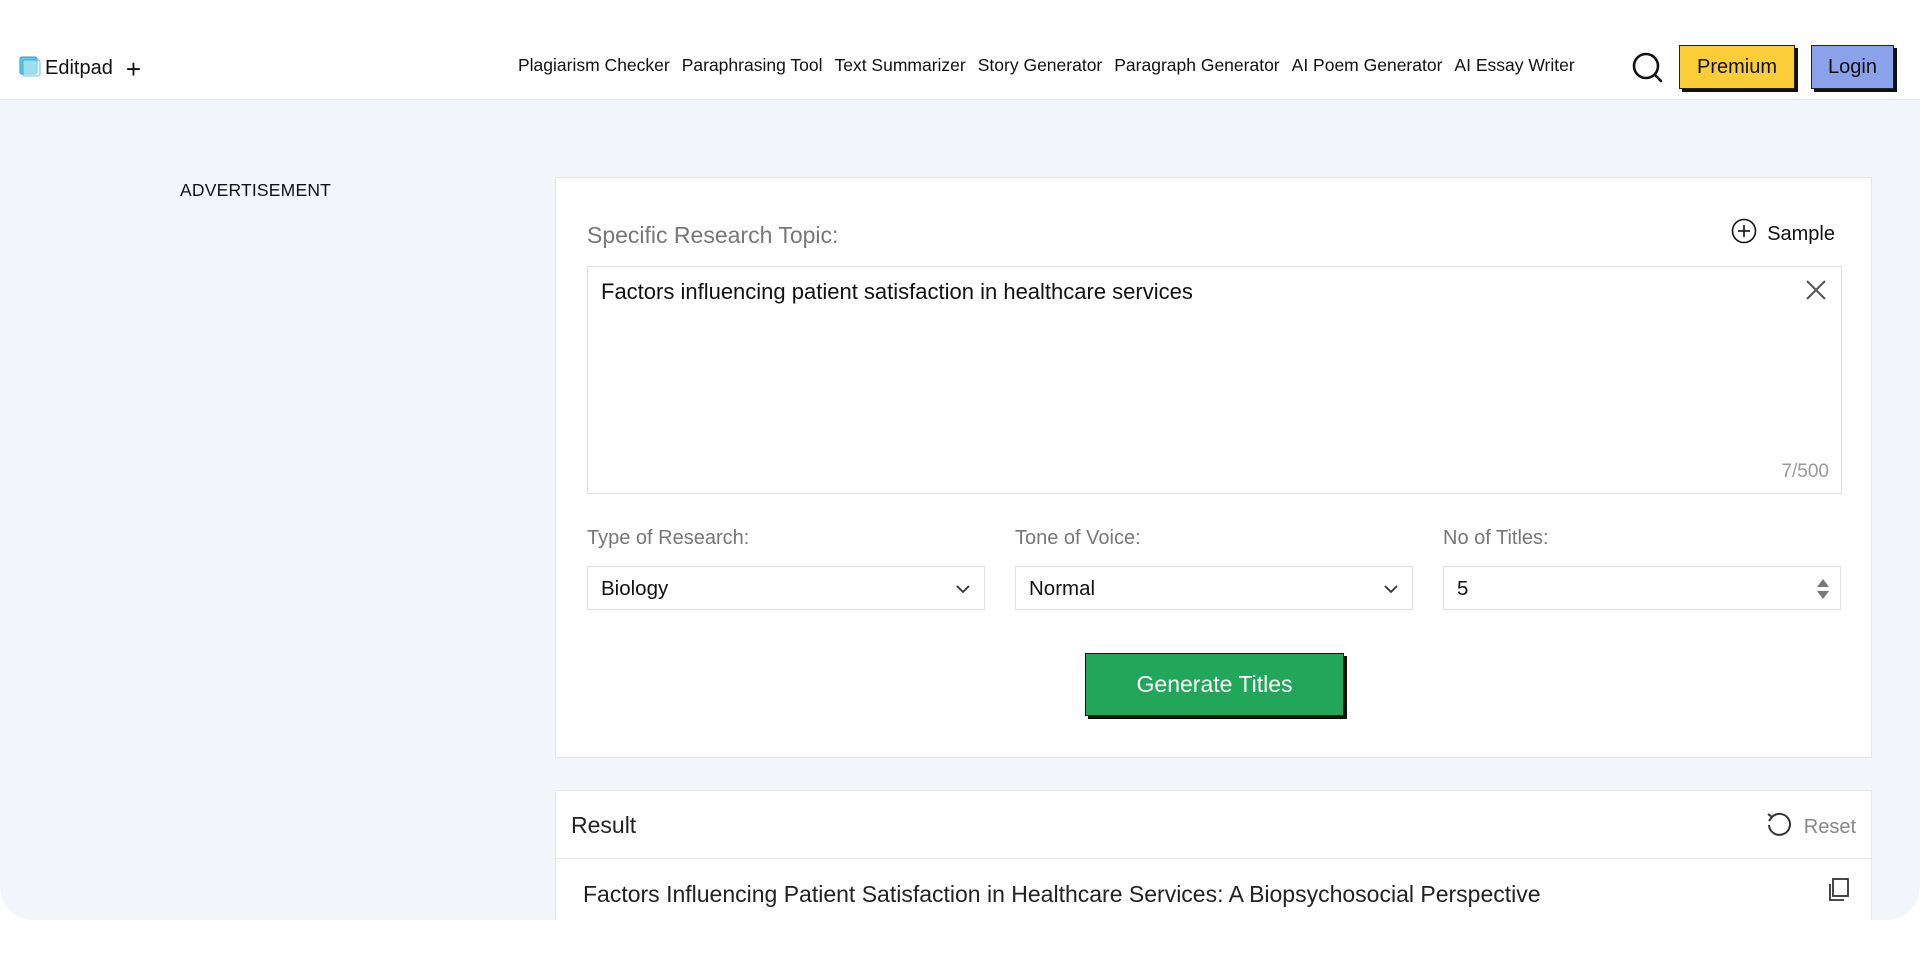  What do you see at coordinates (1496, 538) in the screenshot?
I see `no-of-titles-label: No of Titles:` at bounding box center [1496, 538].